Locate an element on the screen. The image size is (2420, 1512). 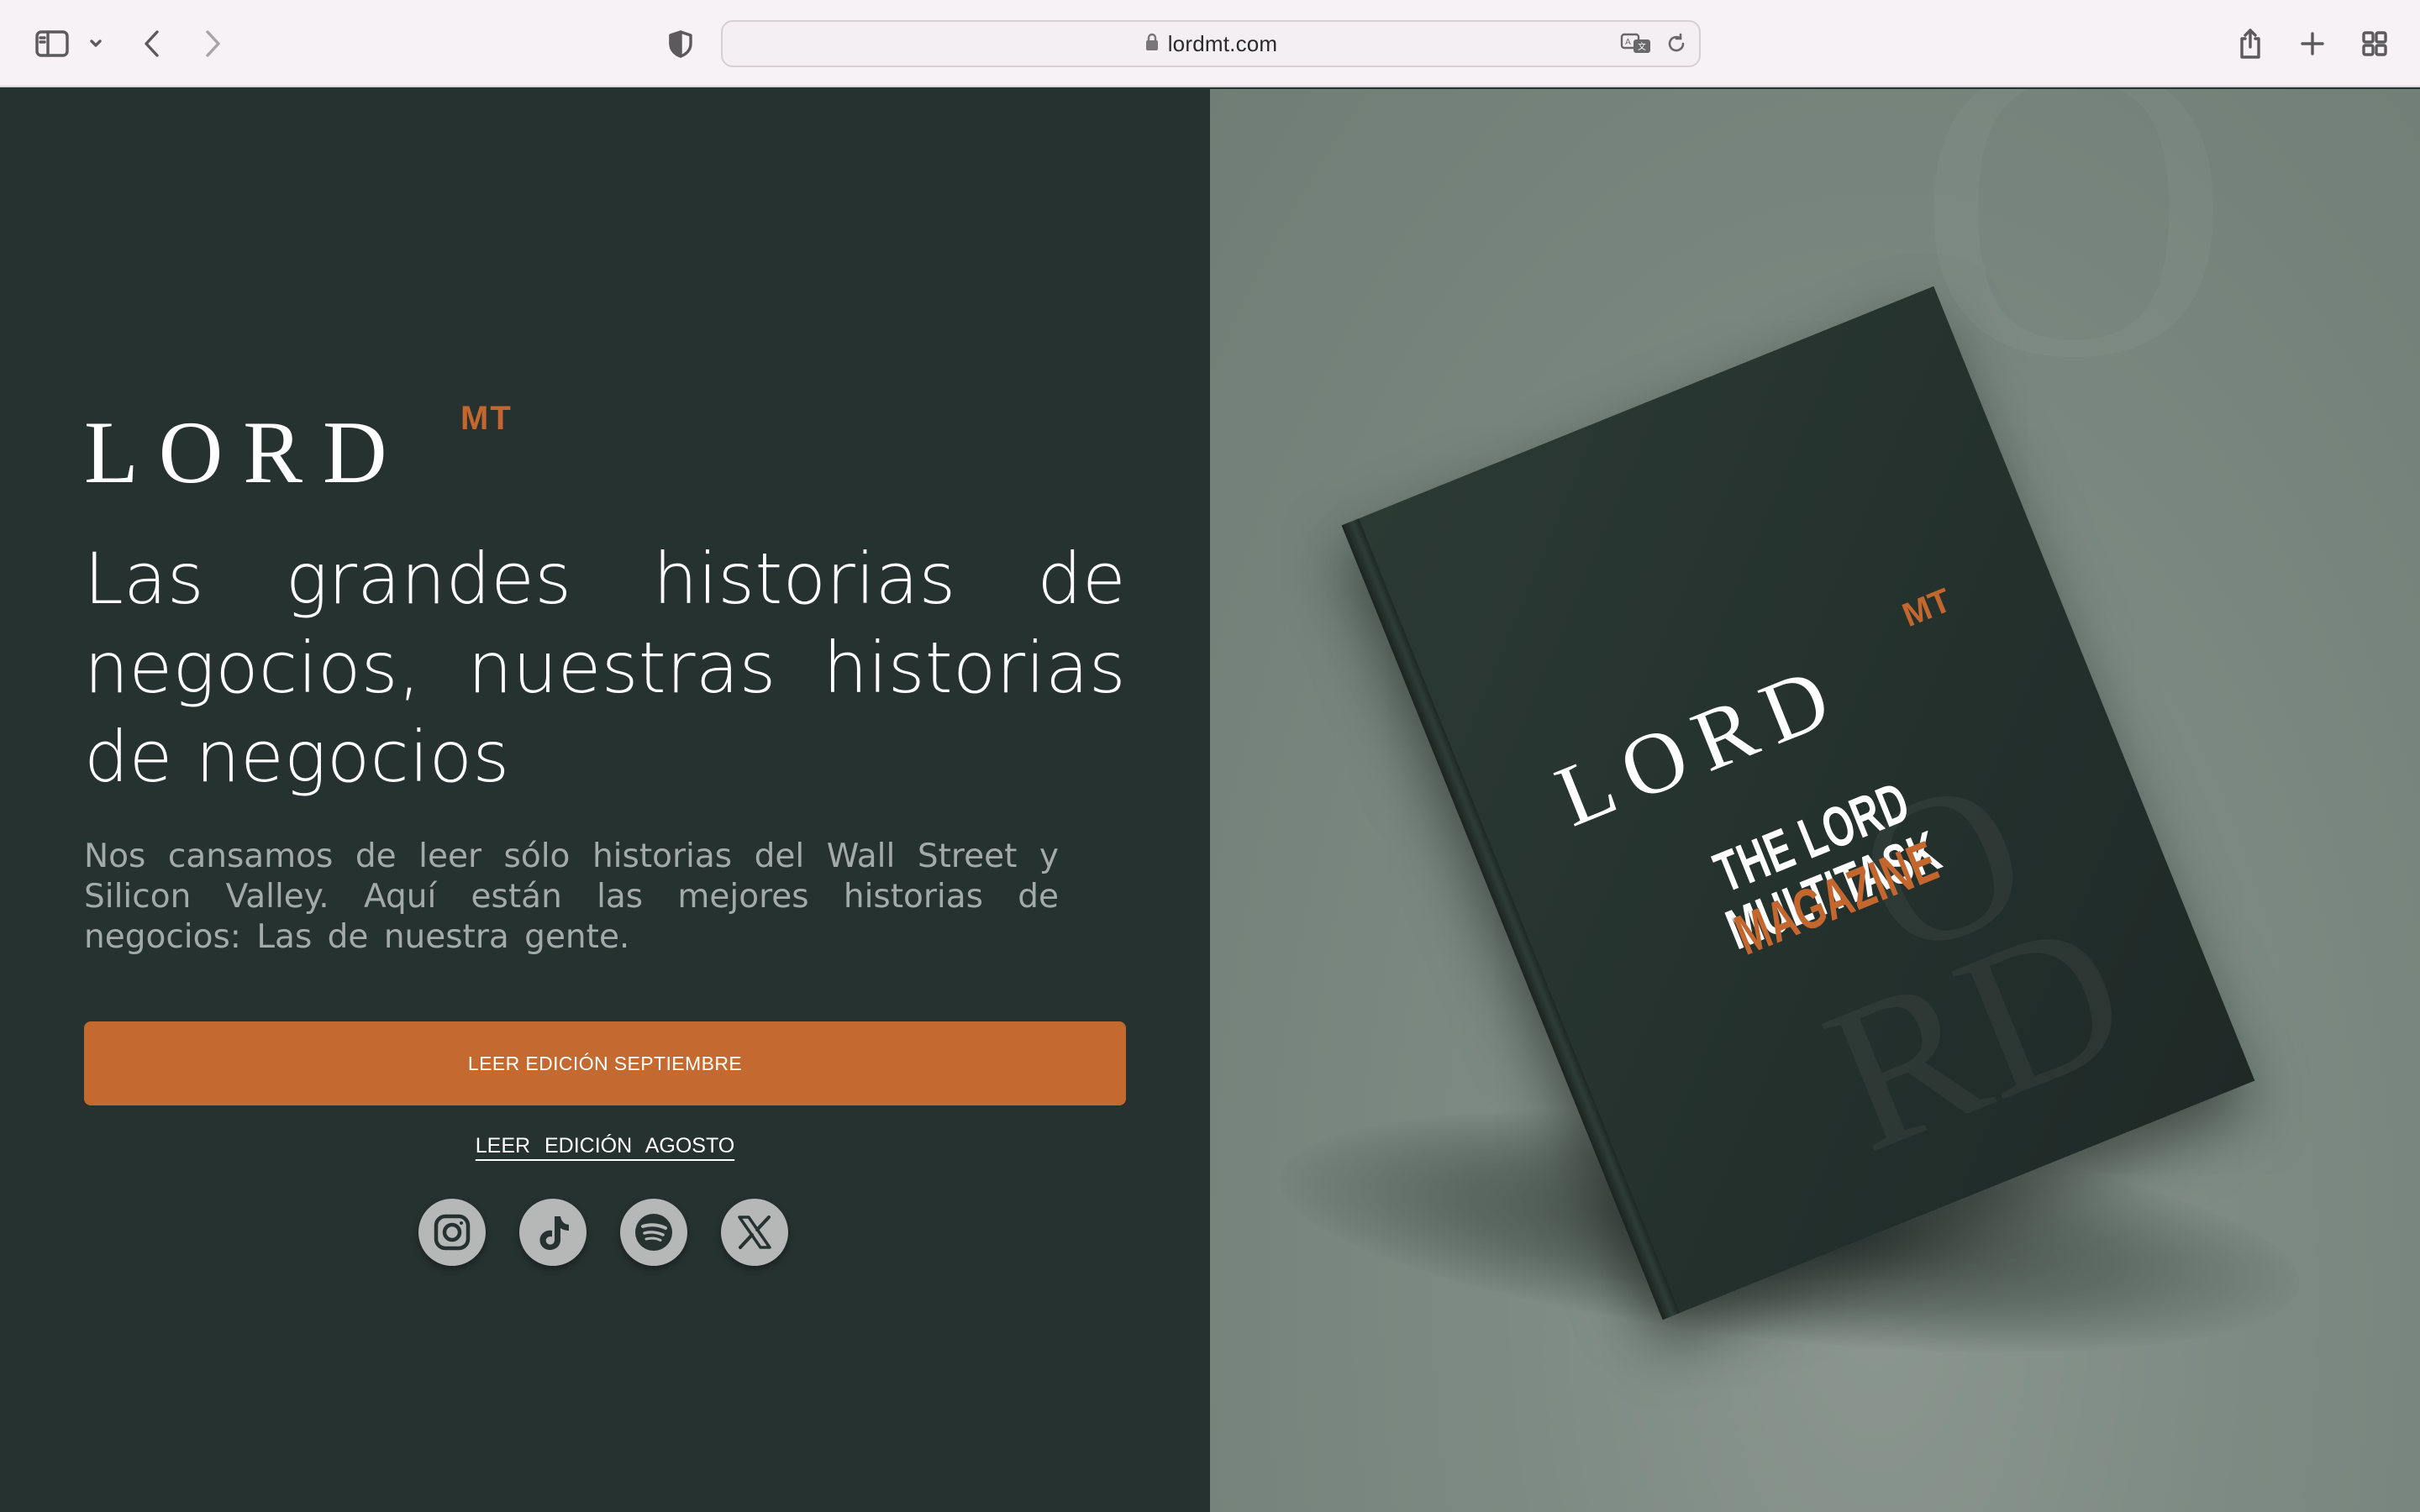
social-links is located at coordinates (603, 1232).